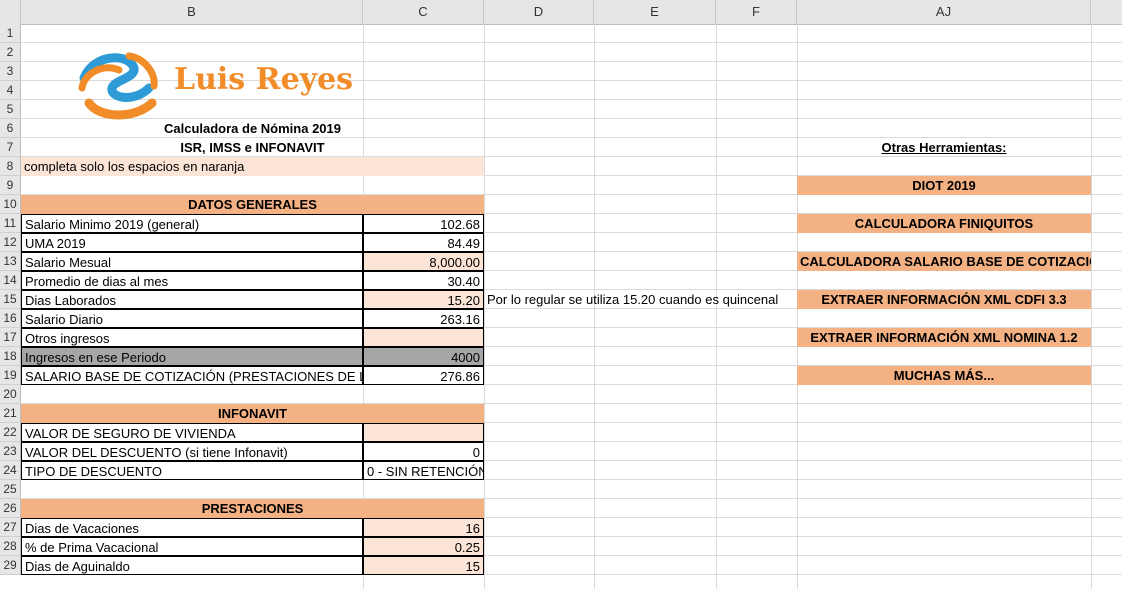 This screenshot has height=589, width=1122. Describe the element at coordinates (252, 204) in the screenshot. I see `datos-generales-header: DATOS GENERALES` at that location.